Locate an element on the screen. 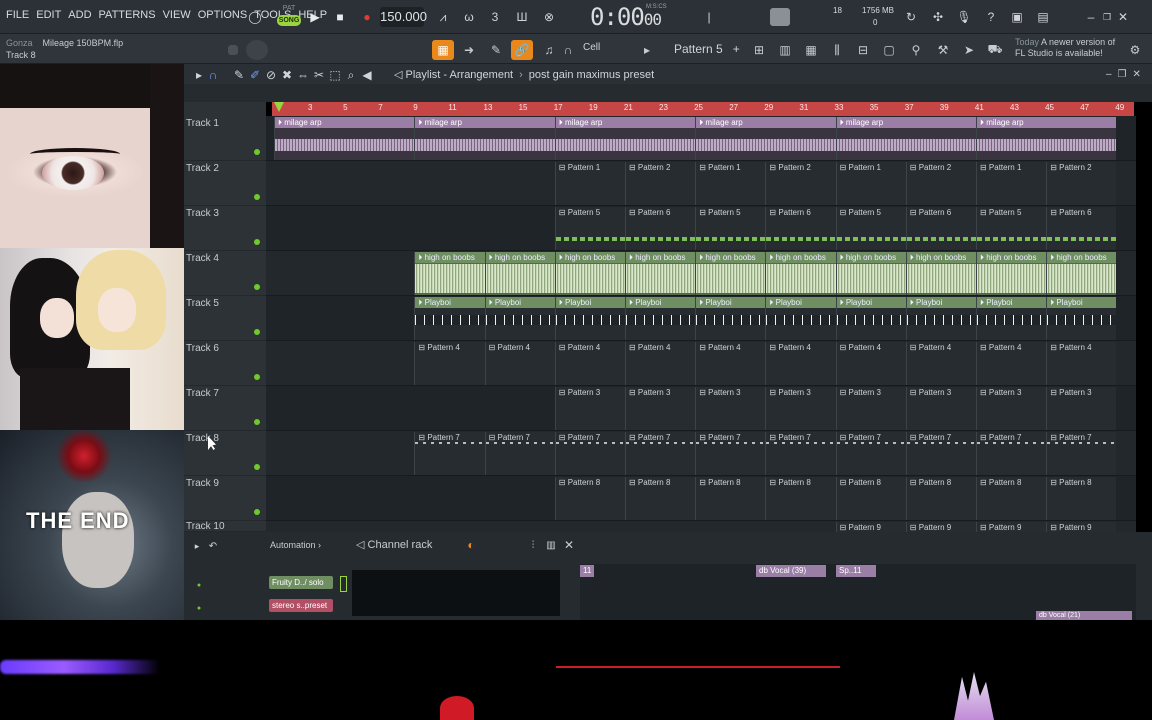  close-icon: ✕ is located at coordinates (569, 545).